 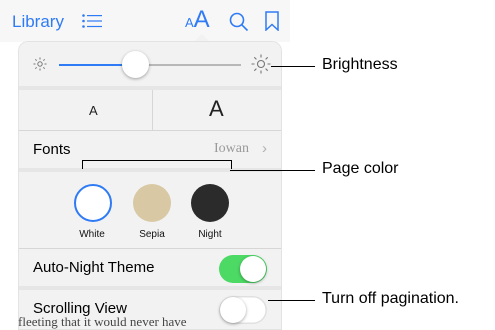 What do you see at coordinates (272, 21) in the screenshot?
I see `bookmark-icon` at bounding box center [272, 21].